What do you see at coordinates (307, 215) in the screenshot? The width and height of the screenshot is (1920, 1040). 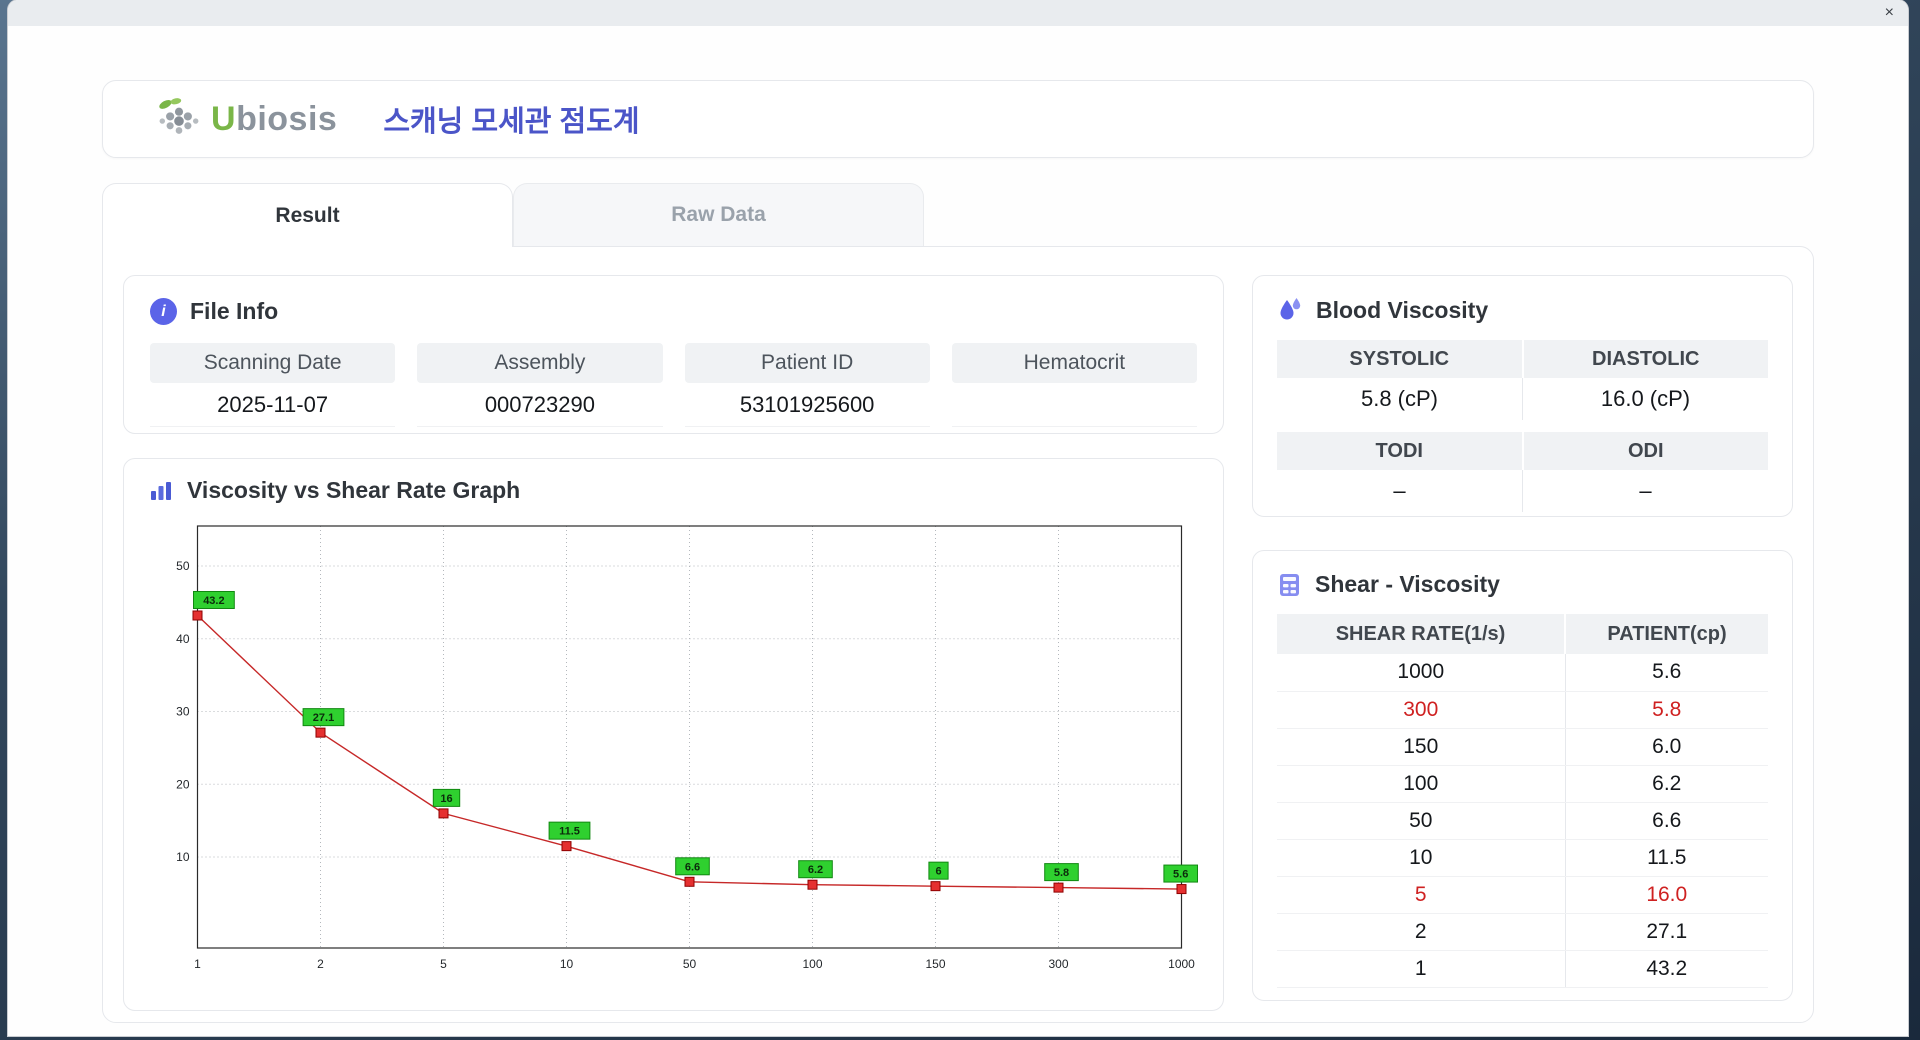 I see `tab-result: Result` at bounding box center [307, 215].